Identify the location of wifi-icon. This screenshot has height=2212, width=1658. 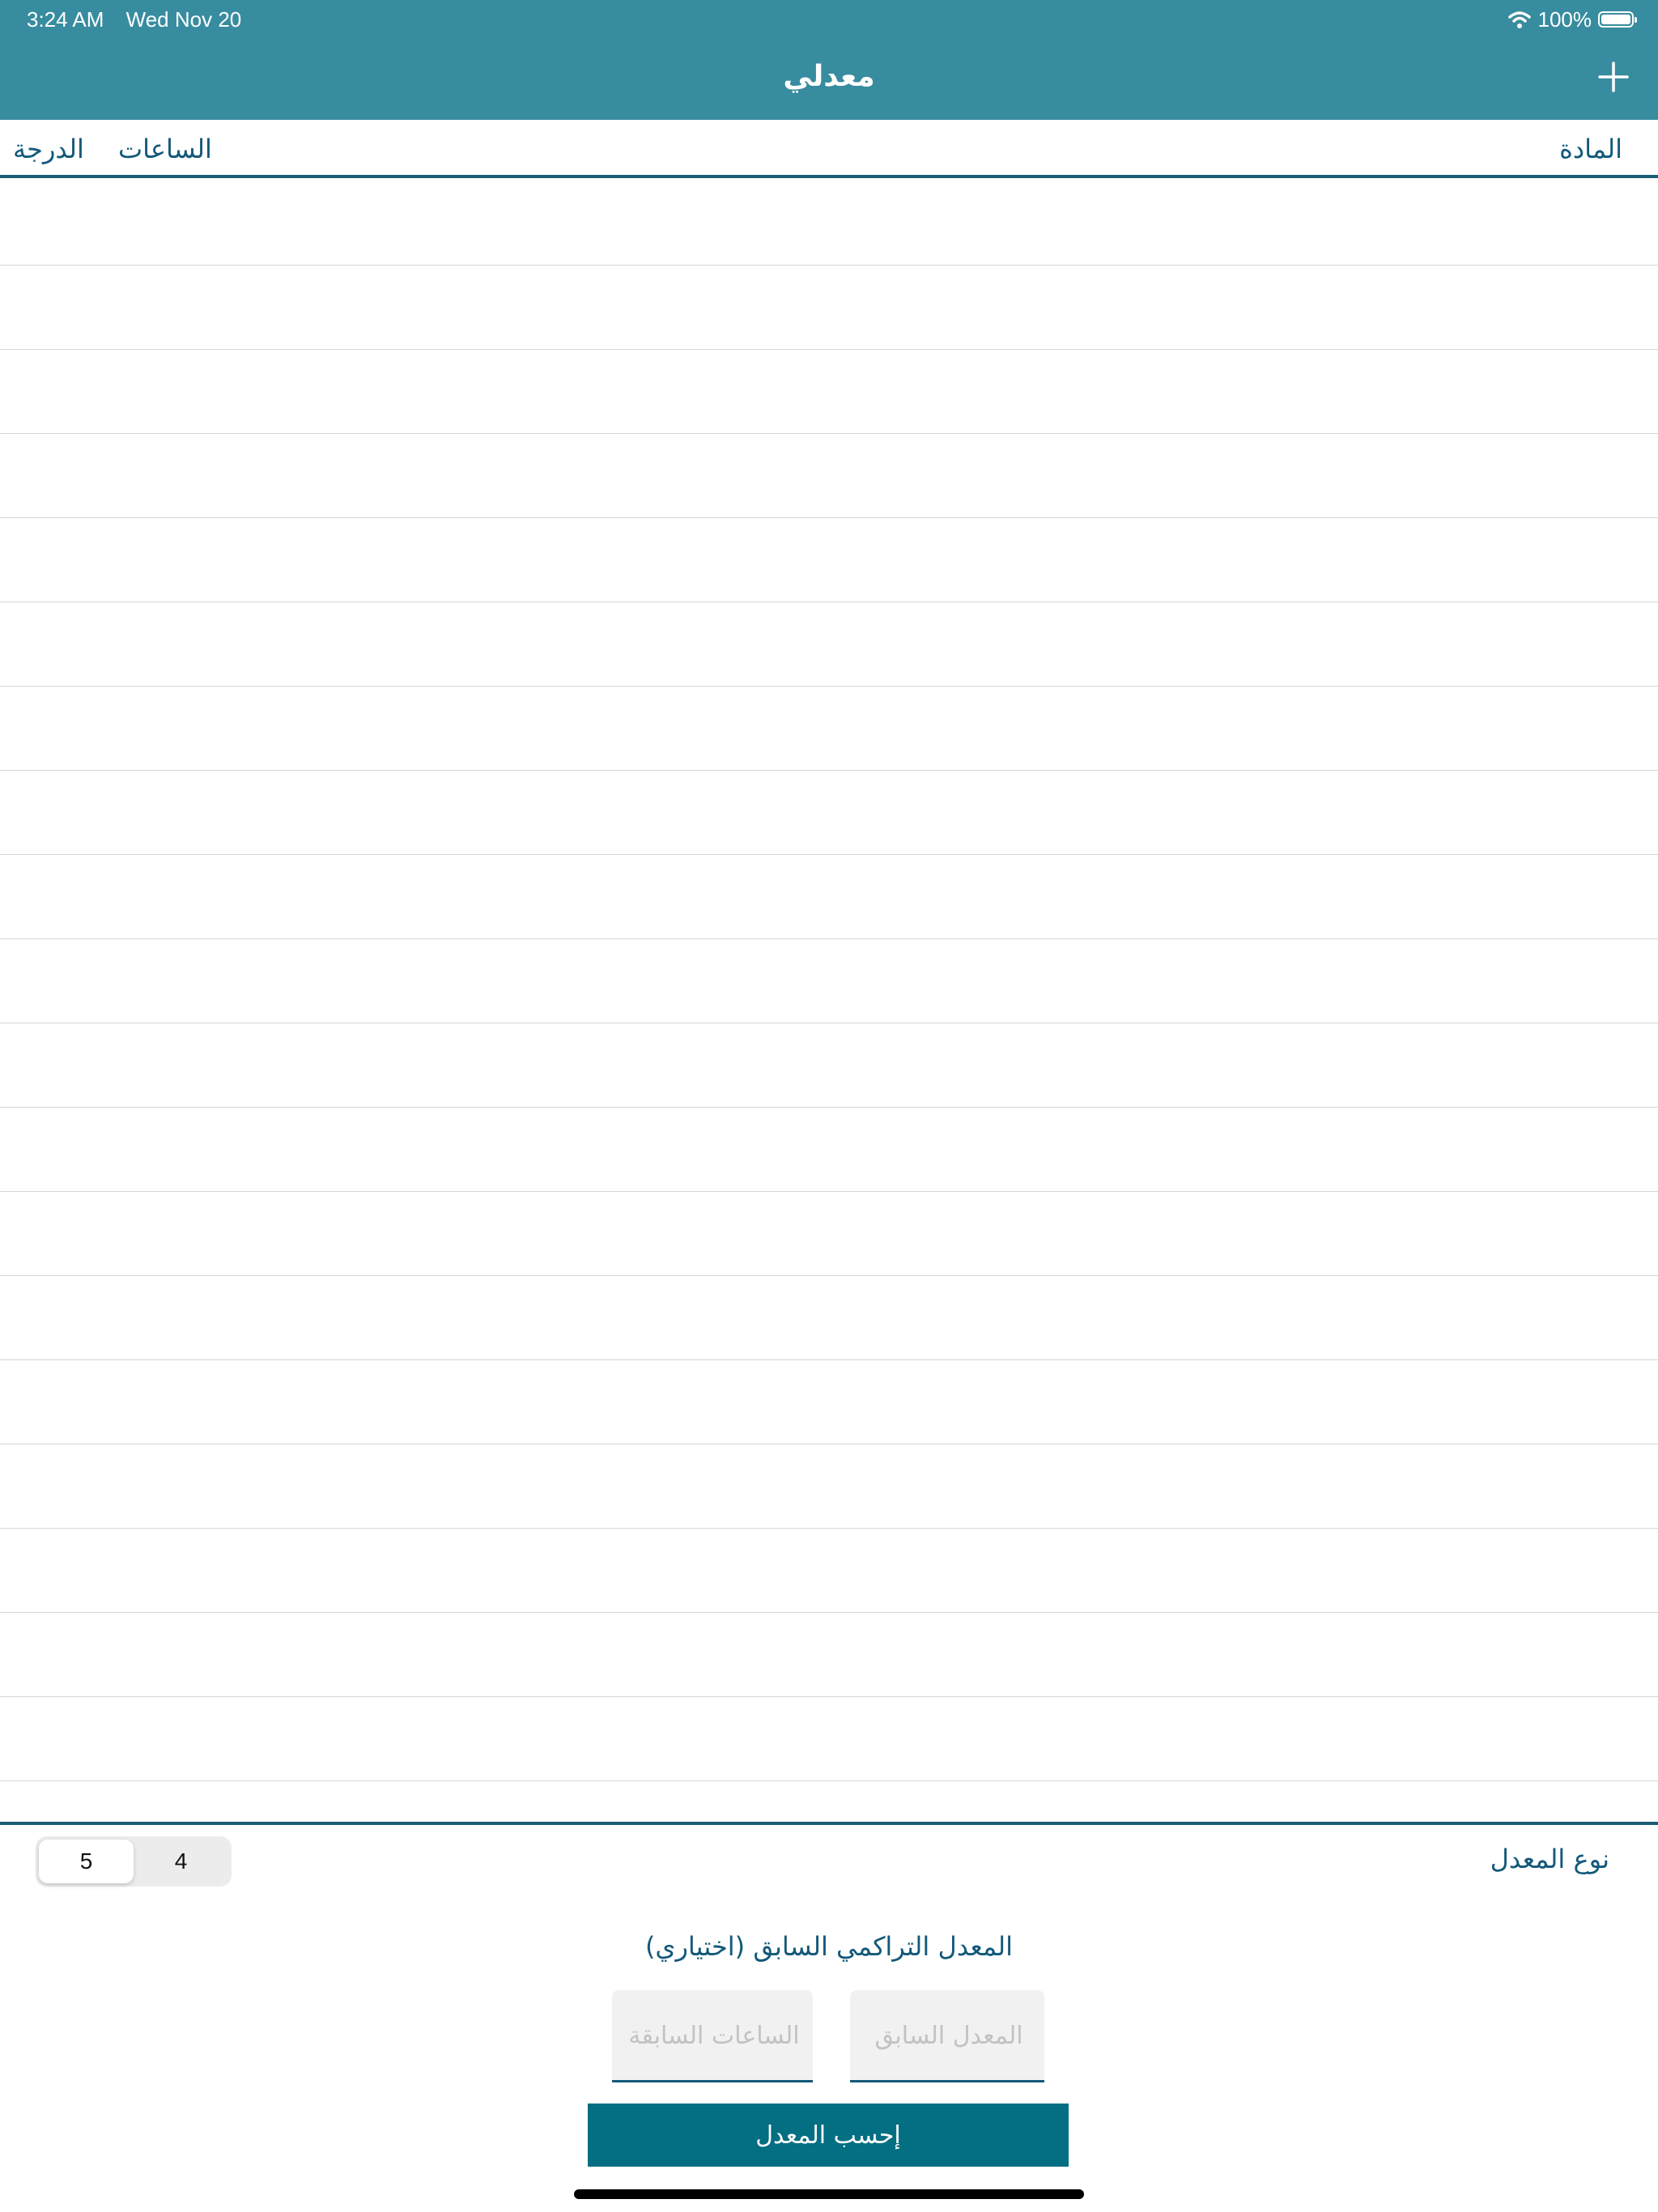
(1519, 19).